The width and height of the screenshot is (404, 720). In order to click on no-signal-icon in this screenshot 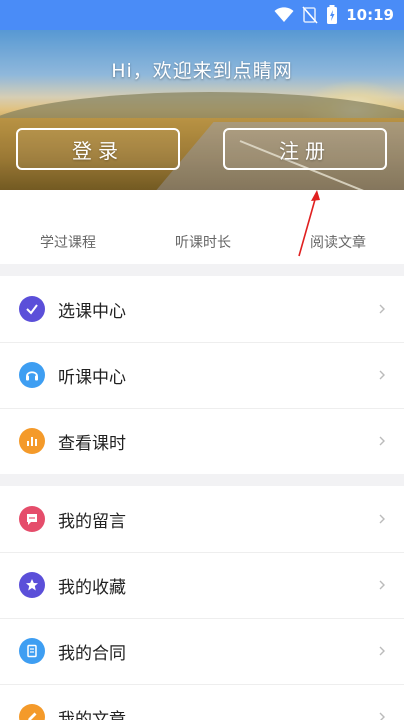, I will do `click(310, 15)`.